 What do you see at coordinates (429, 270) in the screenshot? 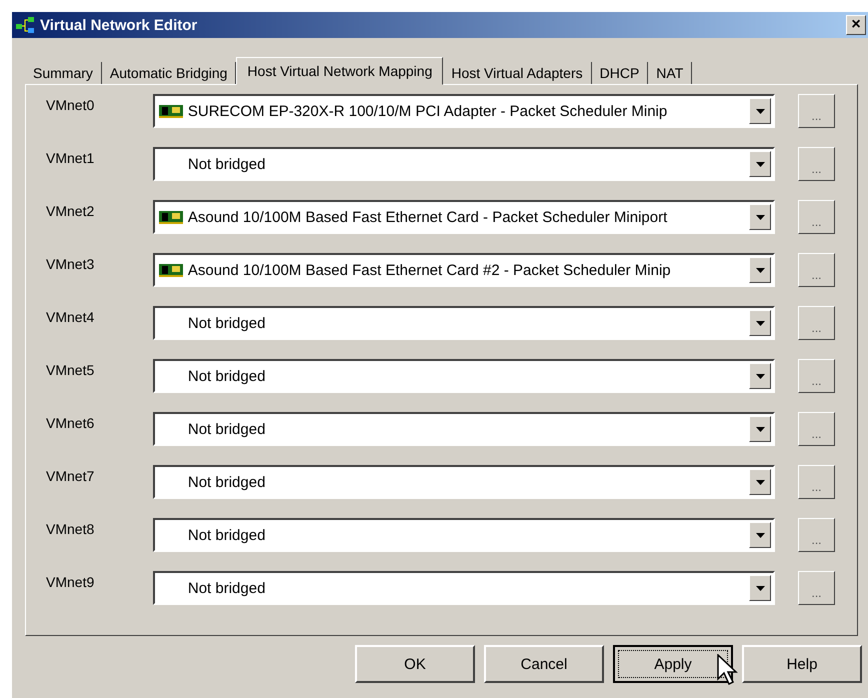
I see `dropdown-value: Asound 10/100M Based Fast Ethernet Card #2 - Packet Scheduler Minip` at bounding box center [429, 270].